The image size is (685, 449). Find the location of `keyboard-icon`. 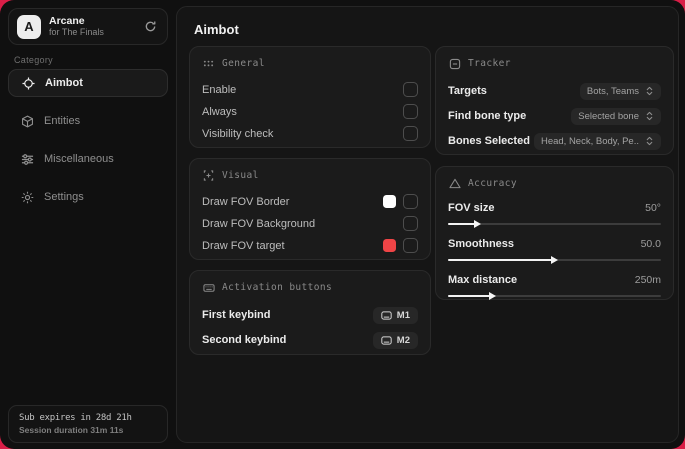

keyboard-icon is located at coordinates (208, 287).